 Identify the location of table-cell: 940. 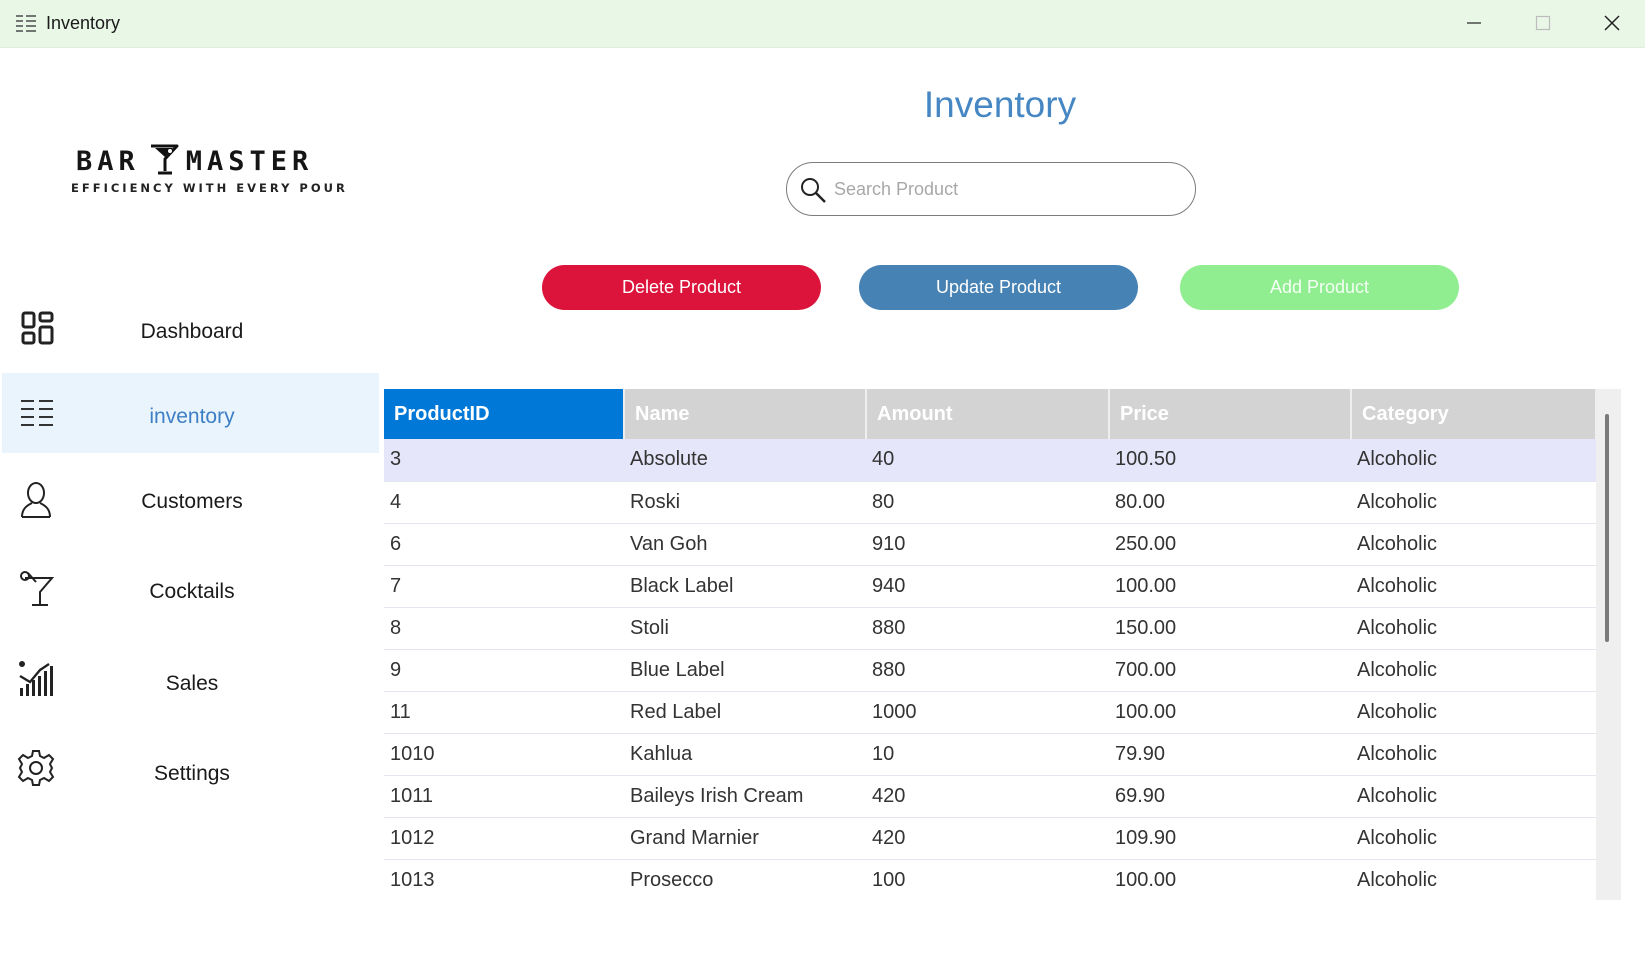
(987, 586).